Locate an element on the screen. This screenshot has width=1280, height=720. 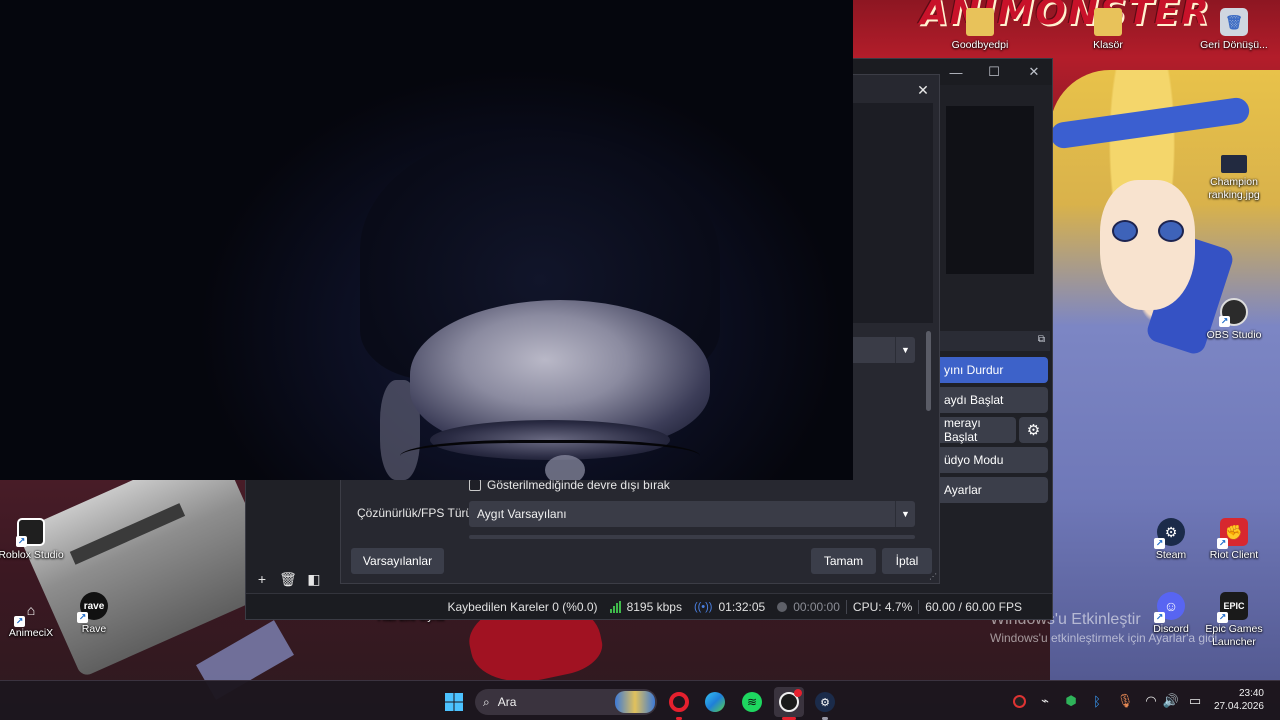
studio-mode-button: üdyo Modu is located at coordinates (992, 460).